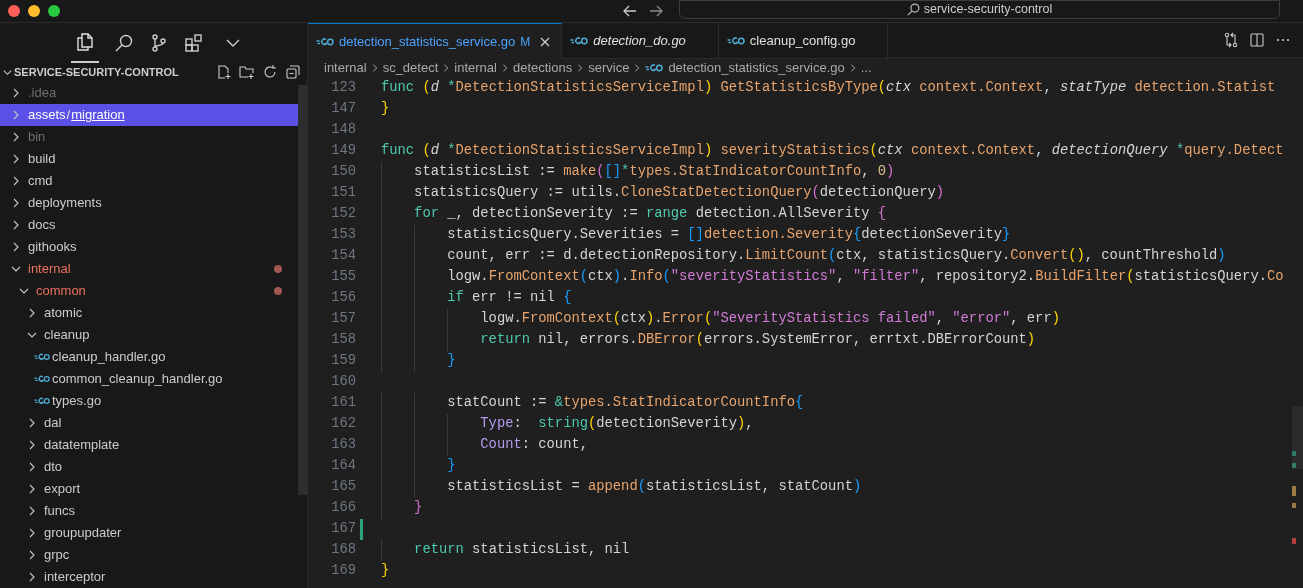 This screenshot has width=1303, height=588. What do you see at coordinates (410, 68) in the screenshot?
I see `breadcrumb-item: sc_detect` at bounding box center [410, 68].